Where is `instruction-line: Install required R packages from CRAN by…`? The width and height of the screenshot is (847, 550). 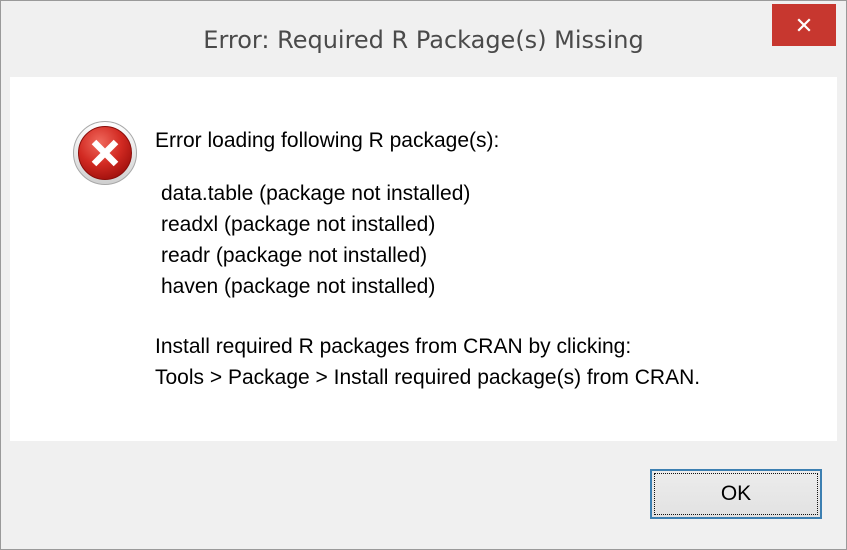
instruction-line: Install required R packages from CRAN by… is located at coordinates (393, 346).